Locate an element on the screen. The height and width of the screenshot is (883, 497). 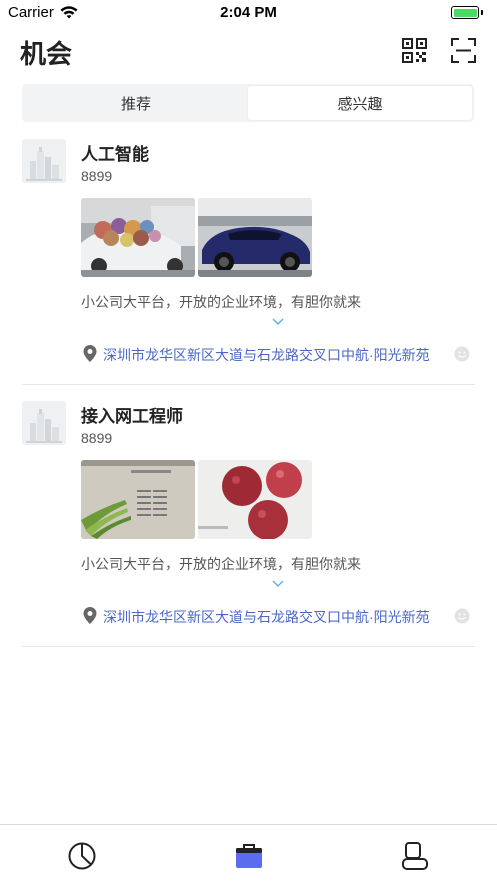
tab-recommended: 推荐 is located at coordinates (136, 103).